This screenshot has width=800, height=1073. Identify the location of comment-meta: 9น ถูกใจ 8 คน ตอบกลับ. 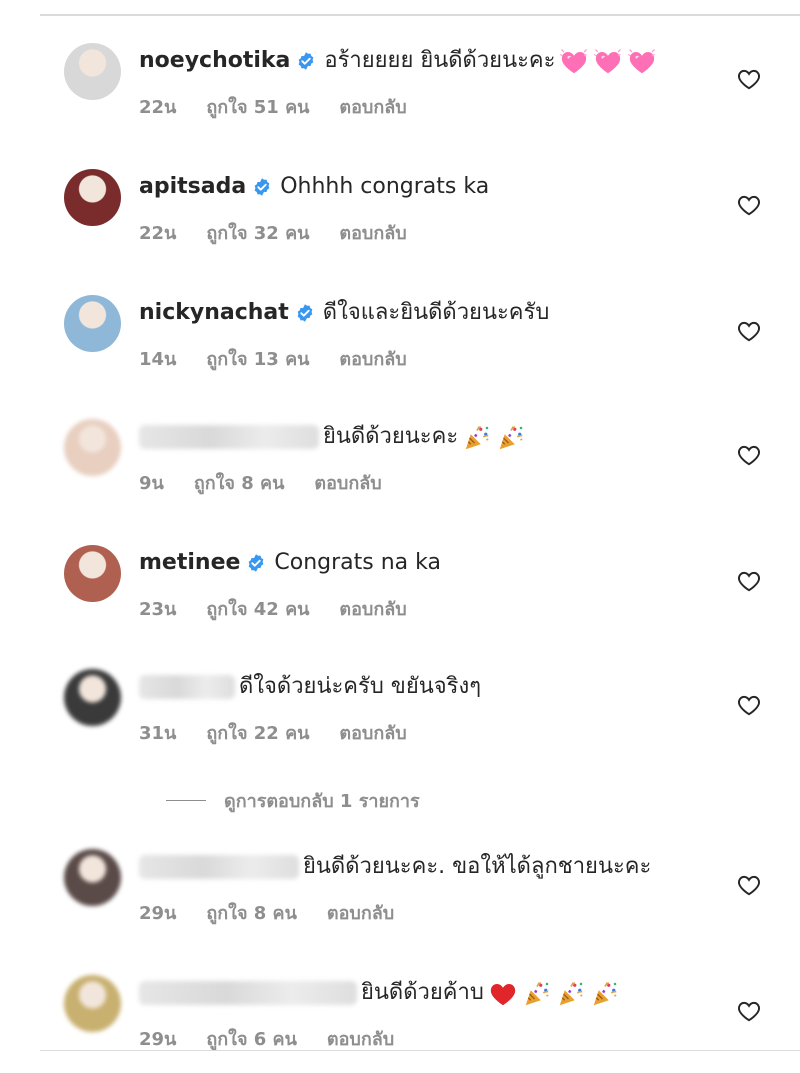
(260, 482).